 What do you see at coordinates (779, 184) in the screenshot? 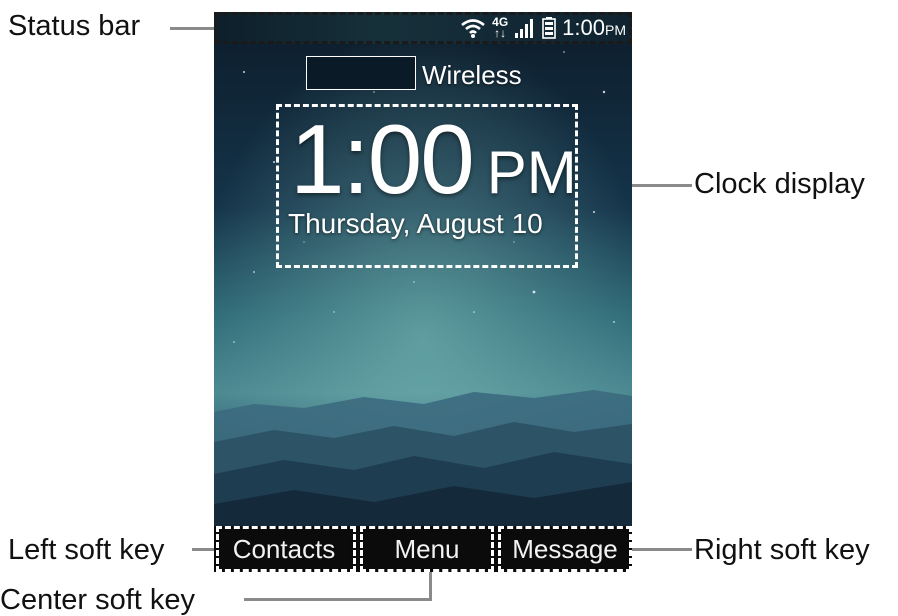
I see `callout-clock-display: Clock display` at bounding box center [779, 184].